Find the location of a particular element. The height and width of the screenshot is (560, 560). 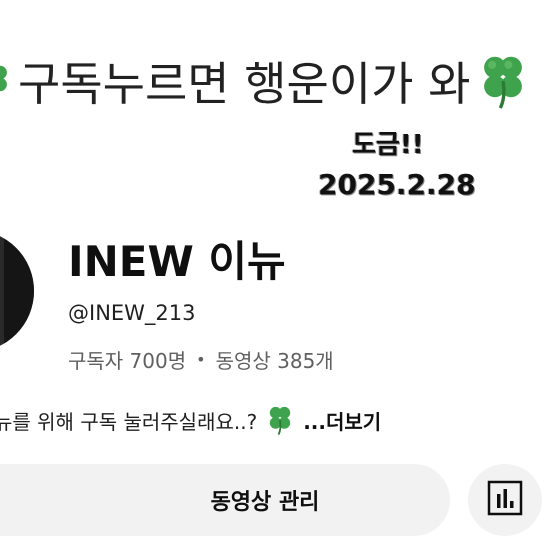

subscriber-count: 구독자 700명 is located at coordinates (127, 361).